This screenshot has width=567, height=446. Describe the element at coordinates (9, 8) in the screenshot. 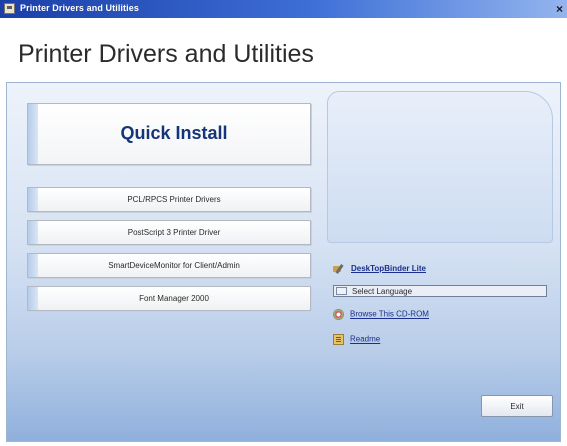

I see `app-icon` at that location.